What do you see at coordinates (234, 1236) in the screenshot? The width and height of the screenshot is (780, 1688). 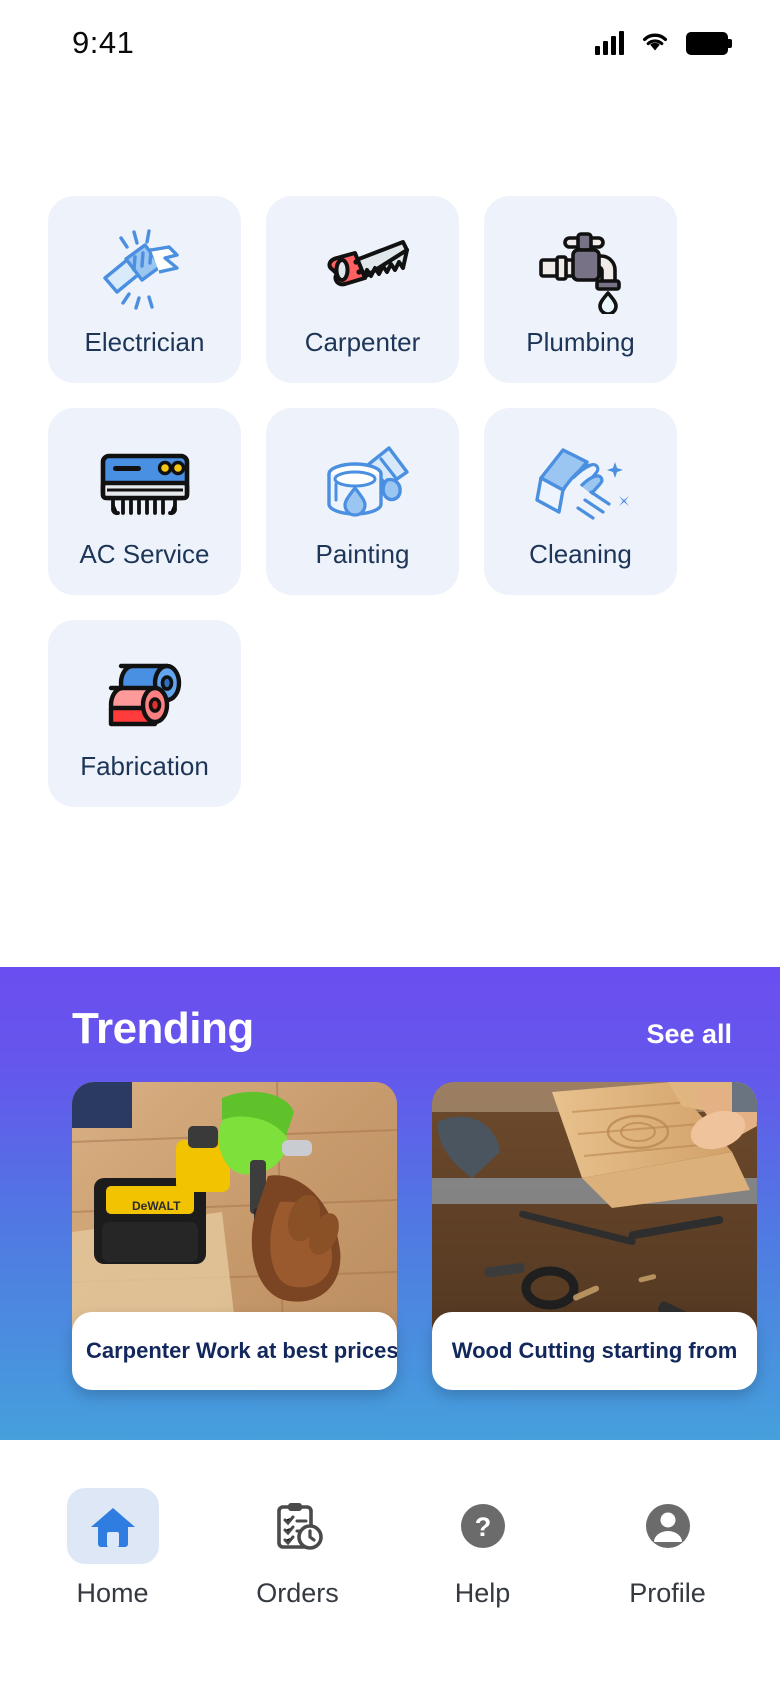 I see `trending-card: DeWALT Carpenter Work at best prices` at bounding box center [234, 1236].